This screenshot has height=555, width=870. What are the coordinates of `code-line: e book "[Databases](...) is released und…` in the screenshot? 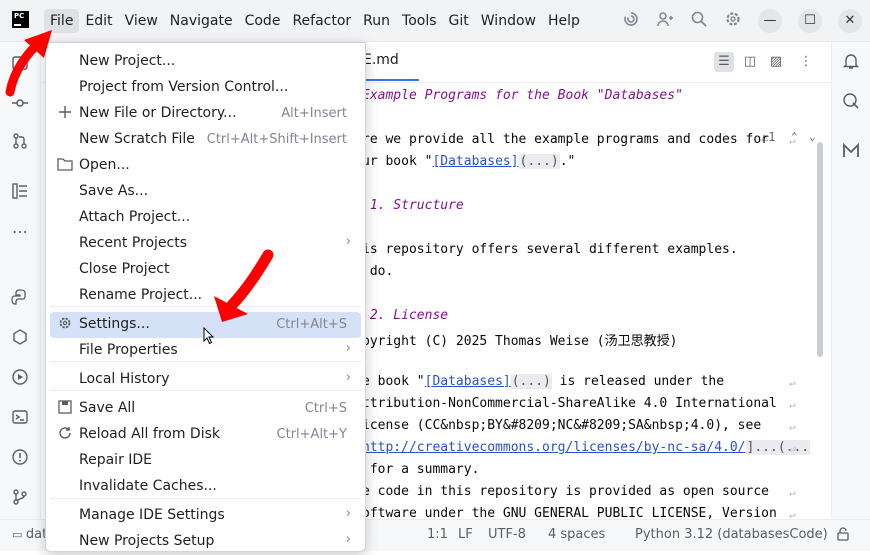 It's located at (543, 381).